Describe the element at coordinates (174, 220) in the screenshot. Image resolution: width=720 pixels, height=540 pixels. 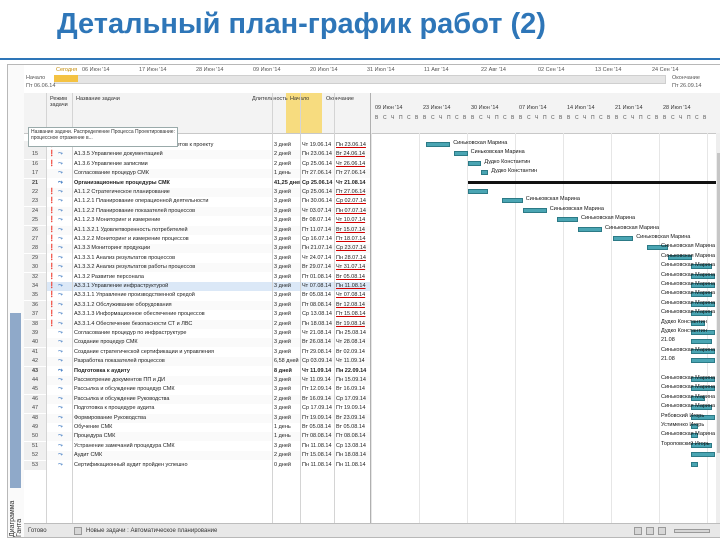
I see `task-name: А1.1.2.3 Мониторинг и измерение` at that location.